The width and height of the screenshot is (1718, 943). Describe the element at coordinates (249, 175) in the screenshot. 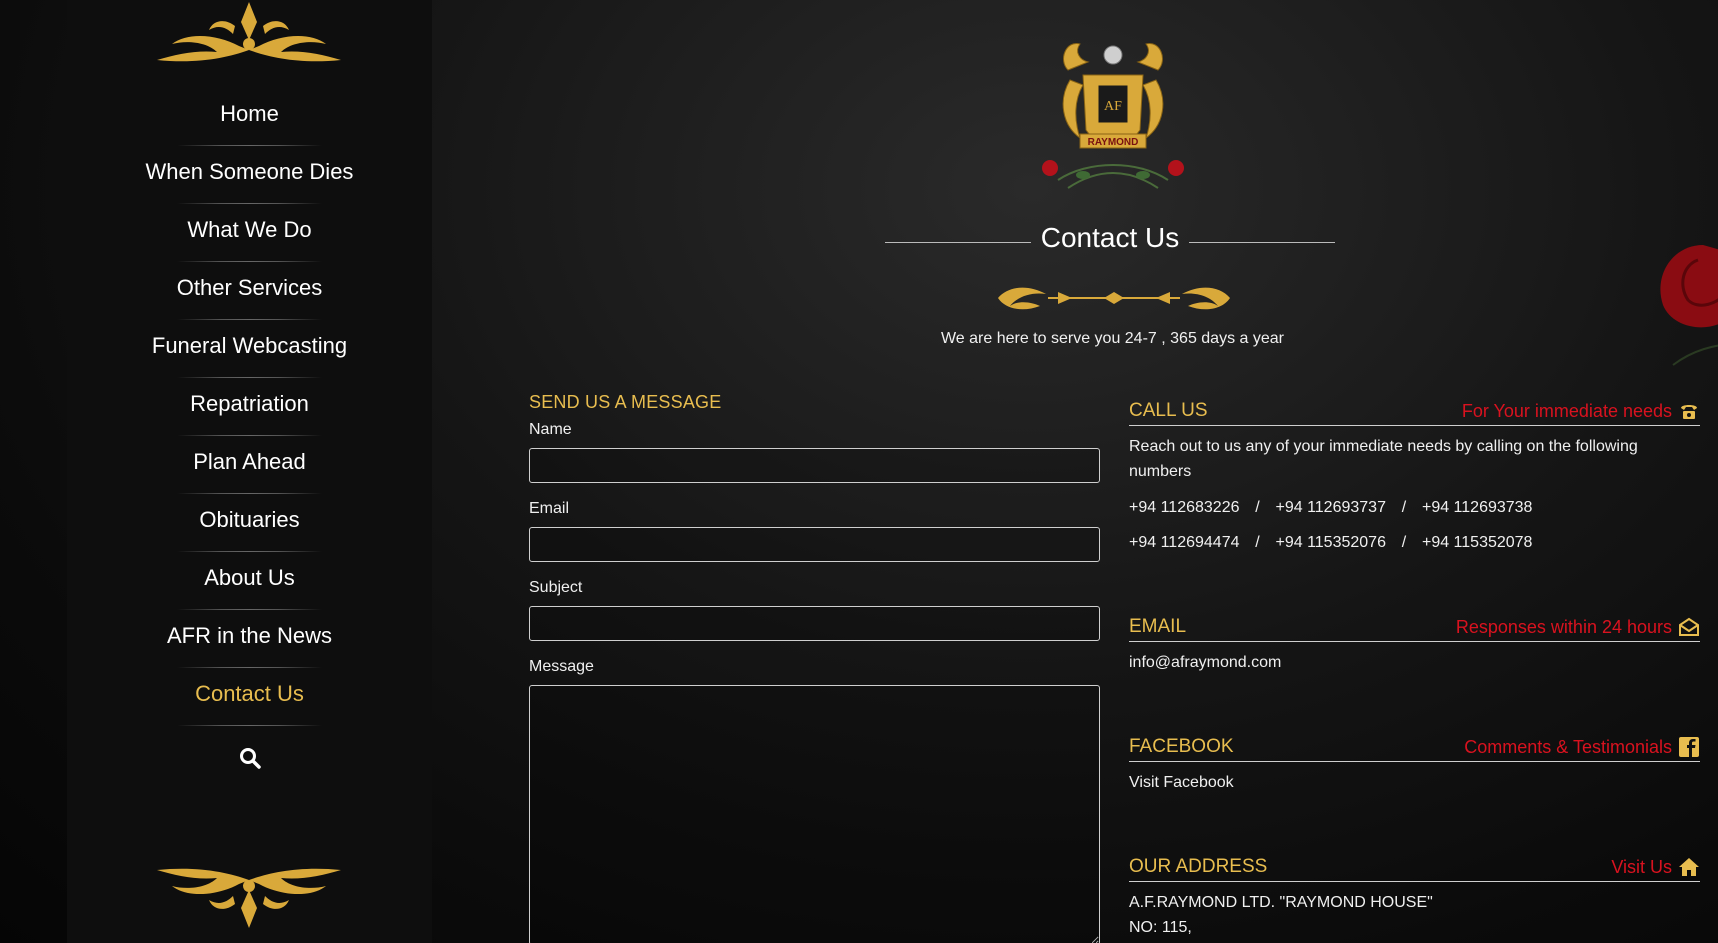

I see `nav-item-when-someone-dies: When Someone Dies` at that location.